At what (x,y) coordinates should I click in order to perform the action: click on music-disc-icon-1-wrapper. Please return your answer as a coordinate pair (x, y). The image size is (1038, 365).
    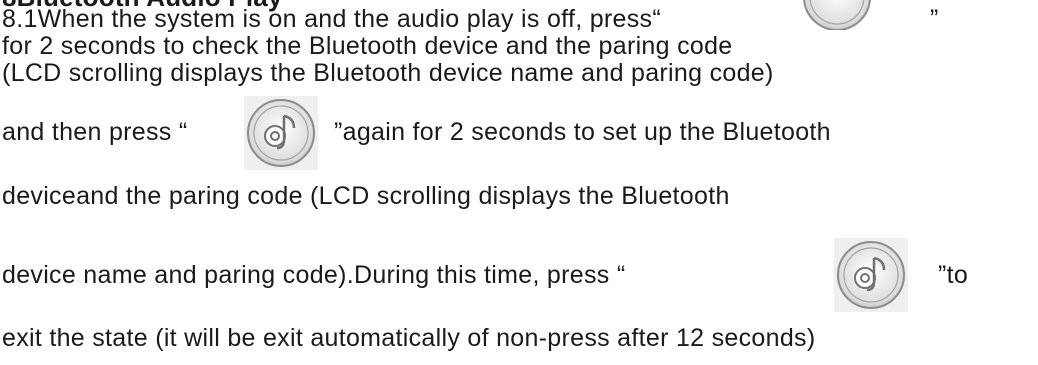
    Looking at the image, I should click on (837, 15).